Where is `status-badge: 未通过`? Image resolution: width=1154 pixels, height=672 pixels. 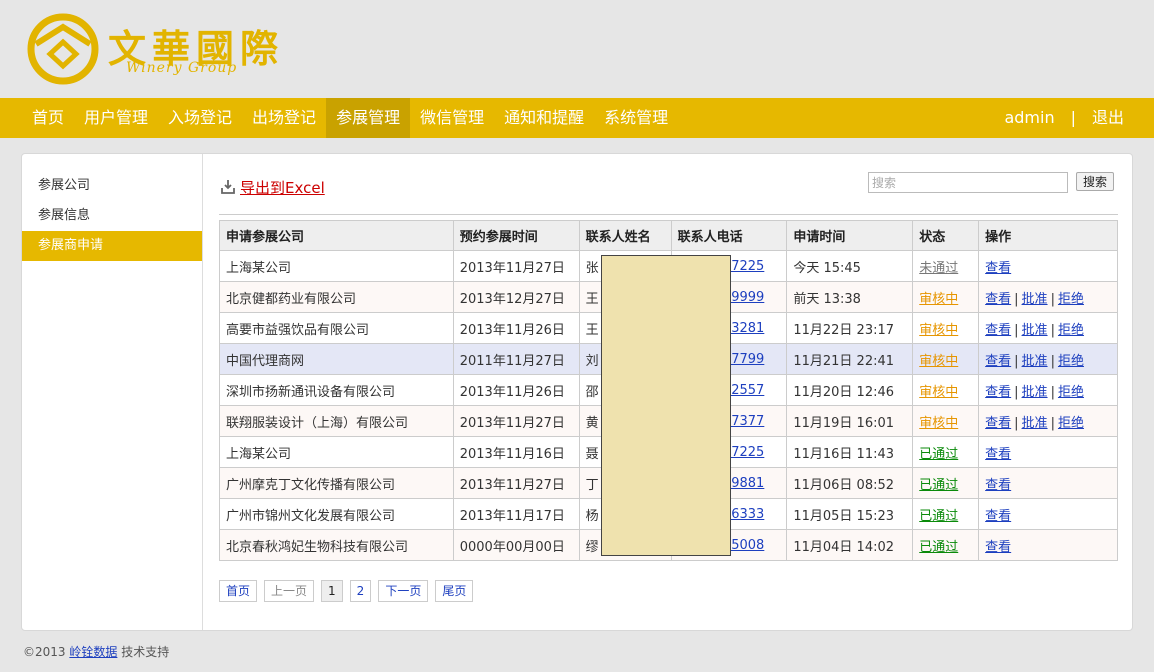 status-badge: 未通过 is located at coordinates (938, 268).